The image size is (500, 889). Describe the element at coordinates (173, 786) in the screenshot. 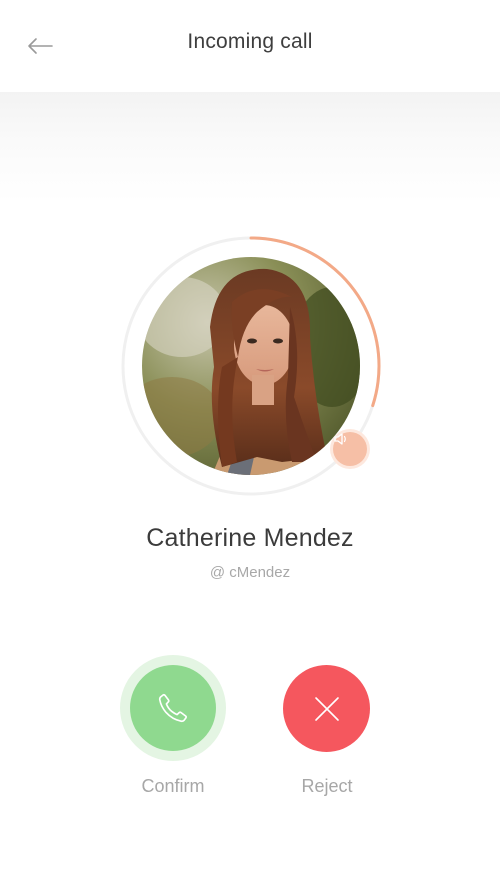

I see `confirm-label: Confirm` at that location.